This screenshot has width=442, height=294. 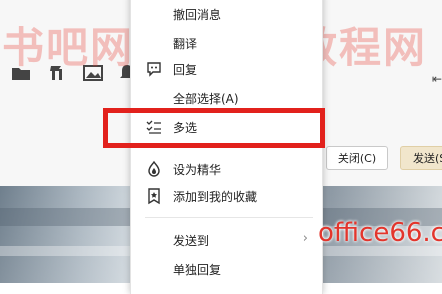 I want to click on menu-item-label: 多选, so click(x=185, y=128).